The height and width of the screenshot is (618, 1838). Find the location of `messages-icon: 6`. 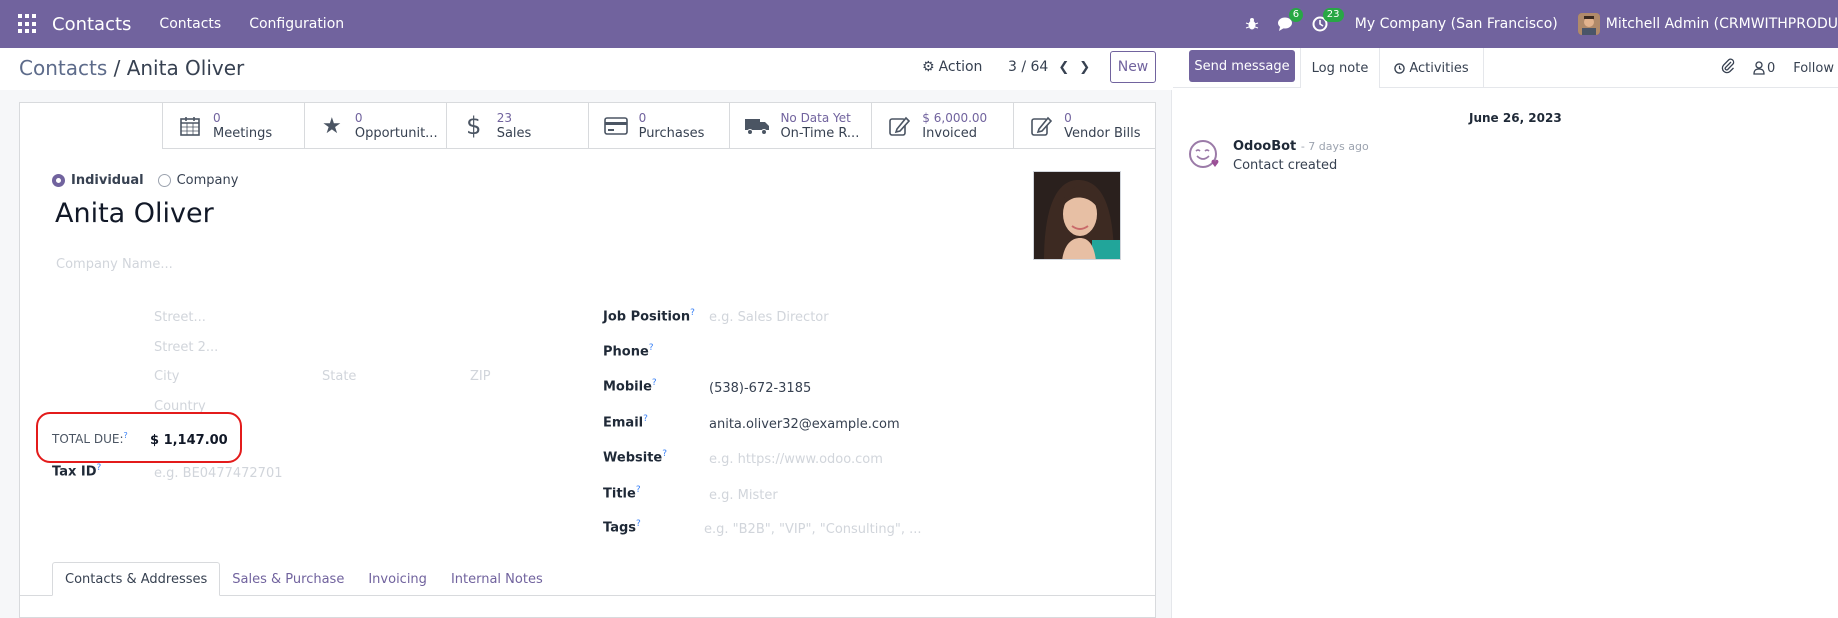

messages-icon: 6 is located at coordinates (1286, 24).